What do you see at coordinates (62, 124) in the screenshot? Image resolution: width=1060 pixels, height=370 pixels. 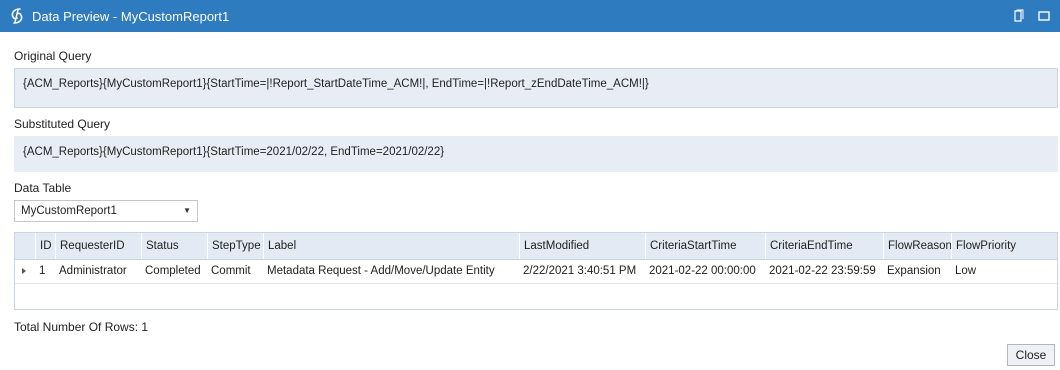 I see `substituted-query-label: Substituted Query` at bounding box center [62, 124].